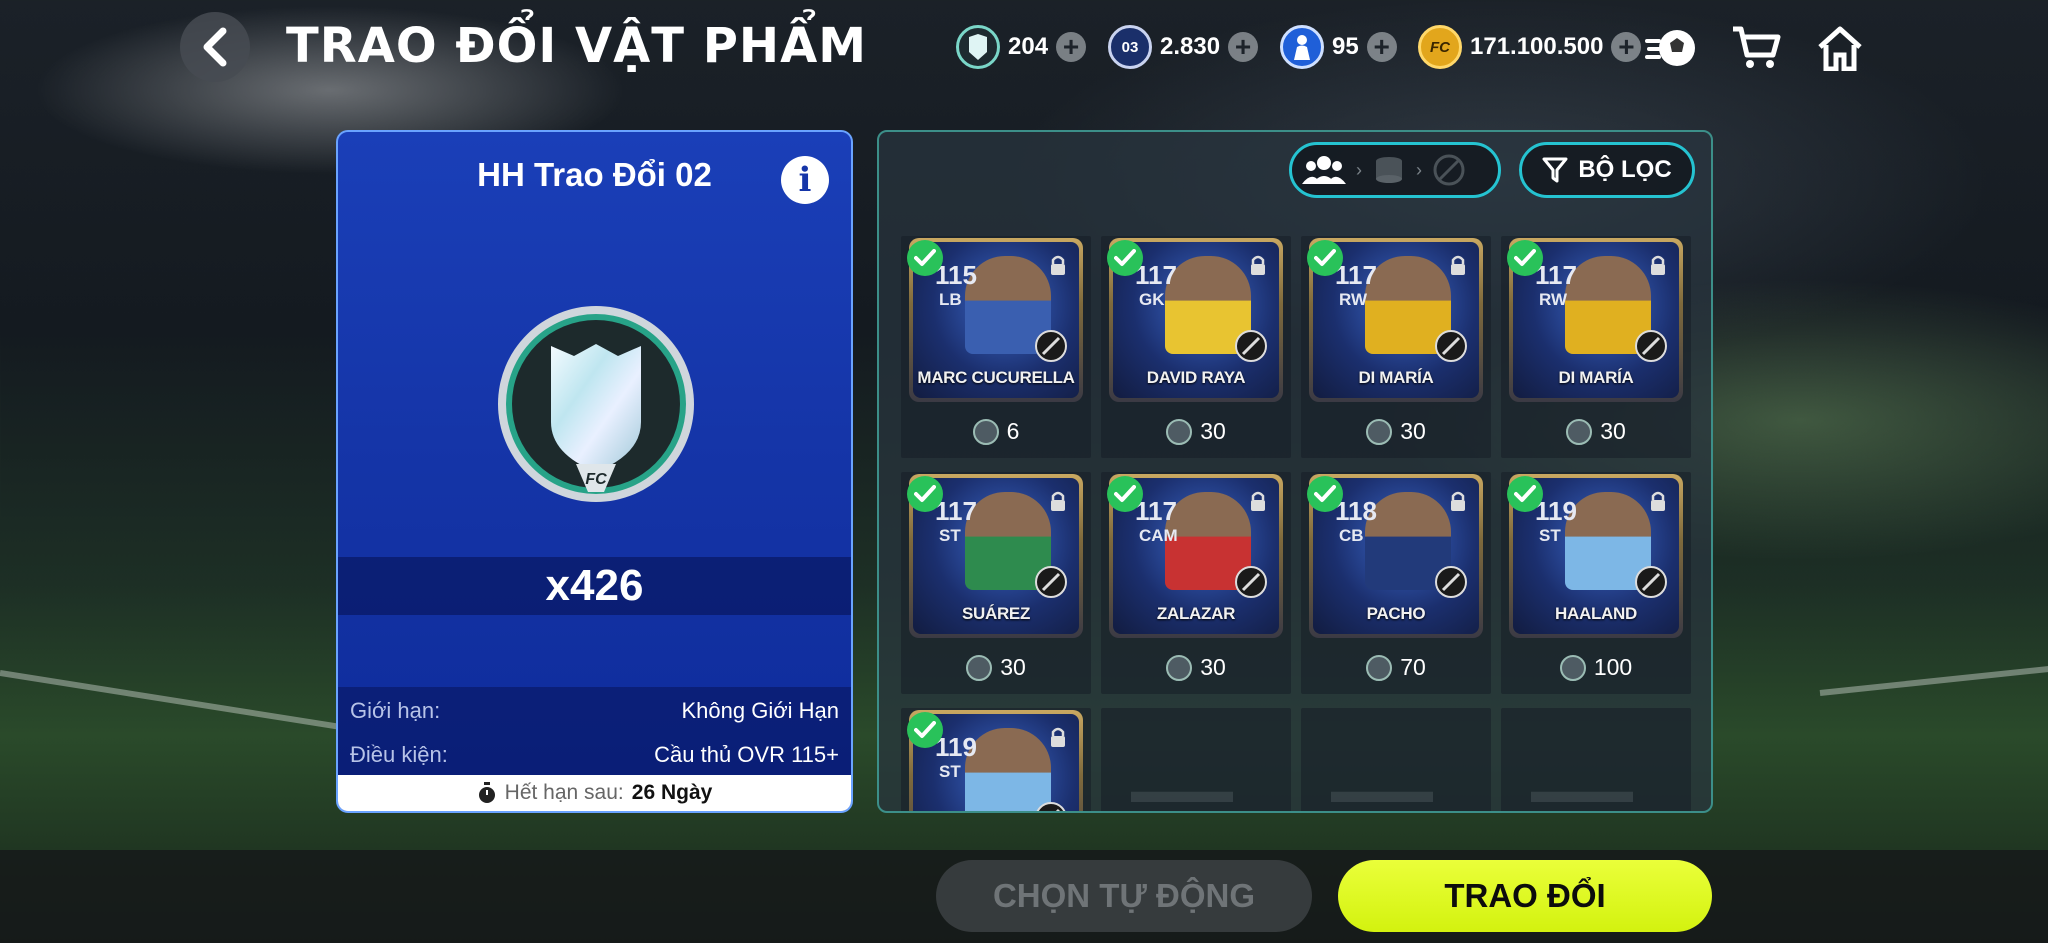 The width and height of the screenshot is (2048, 943). I want to click on filter-icon, so click(1555, 170).